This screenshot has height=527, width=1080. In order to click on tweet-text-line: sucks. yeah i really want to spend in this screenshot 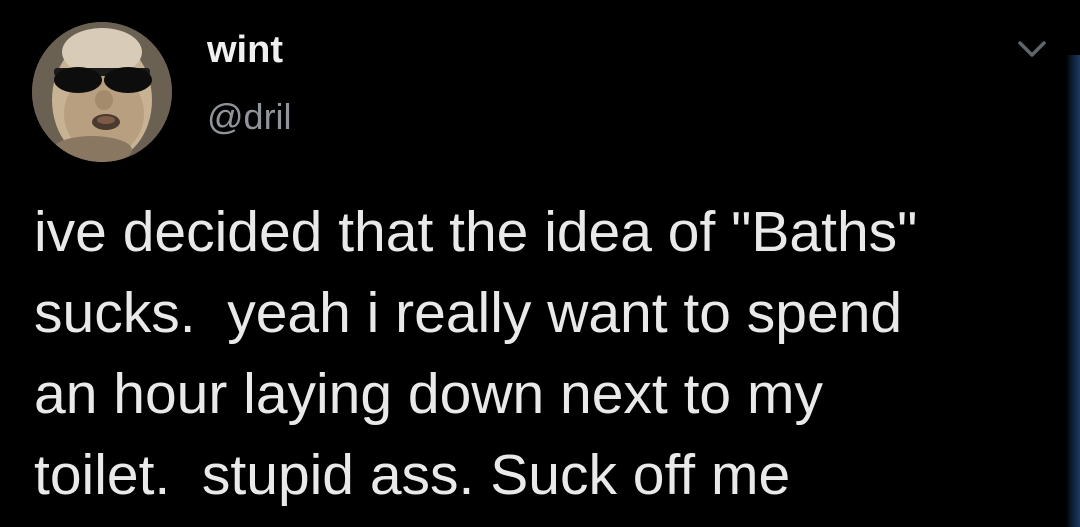, I will do `click(468, 313)`.